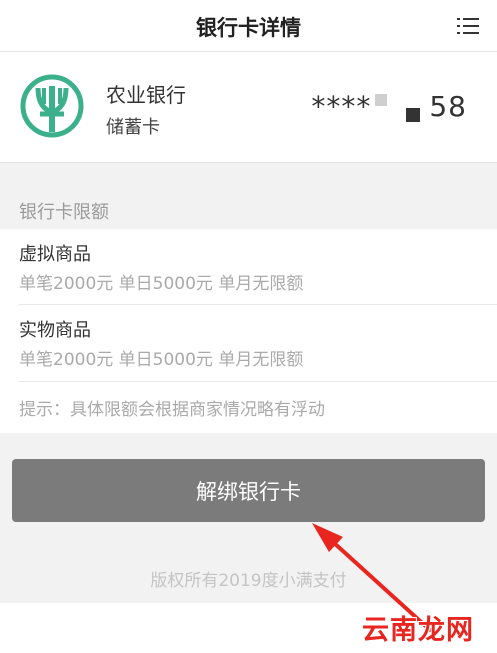 The image size is (497, 653). I want to click on unbind-card-button: 解绑银行卡, so click(248, 490).